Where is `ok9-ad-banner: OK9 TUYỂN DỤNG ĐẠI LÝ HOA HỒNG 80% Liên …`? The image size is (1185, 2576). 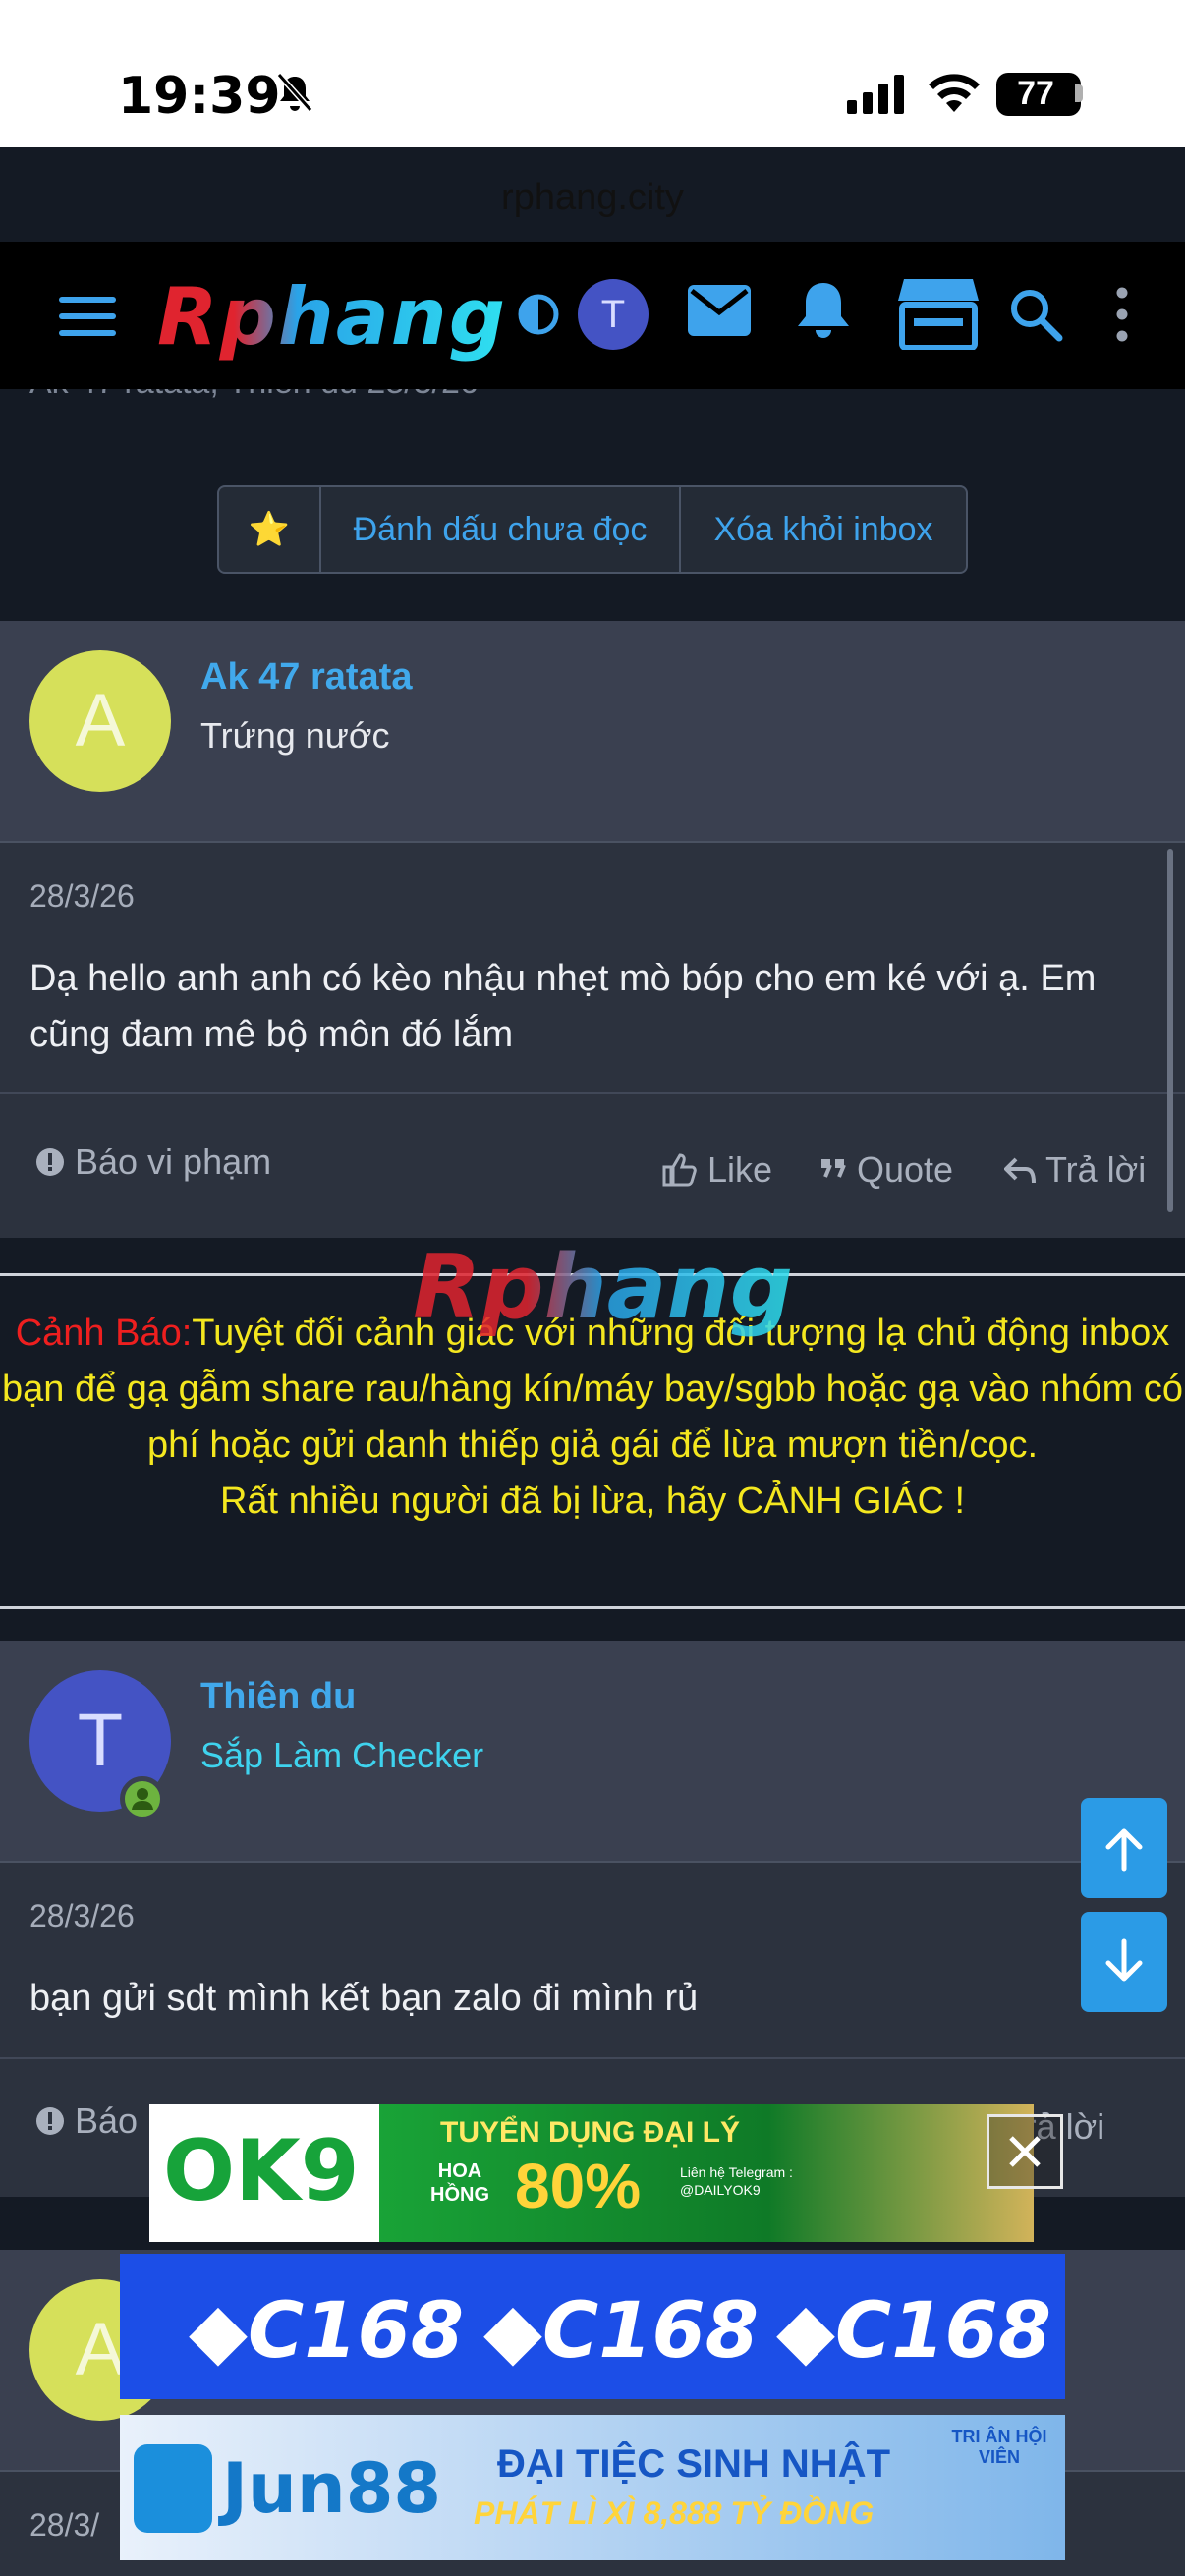
ok9-ad-banner: OK9 TUYỂN DỤNG ĐẠI LÝ HOA HỒNG 80% Liên … is located at coordinates (592, 2173).